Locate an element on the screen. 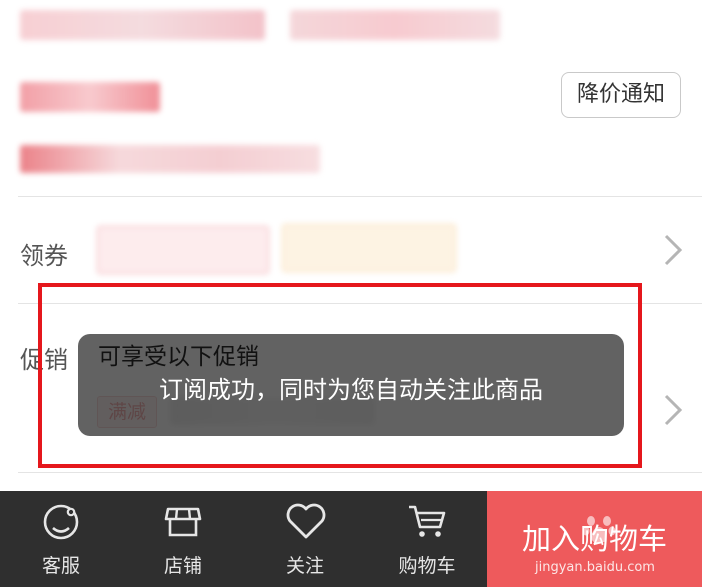  price-drop-notify-button: 降价通知 is located at coordinates (621, 95).